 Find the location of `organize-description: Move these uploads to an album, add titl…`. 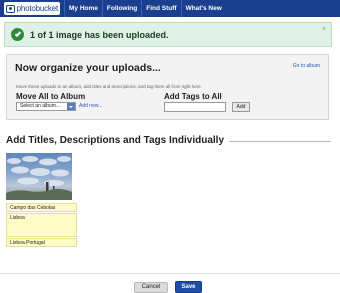

organize-description: Move these uploads to an album, add titl… is located at coordinates (109, 86).